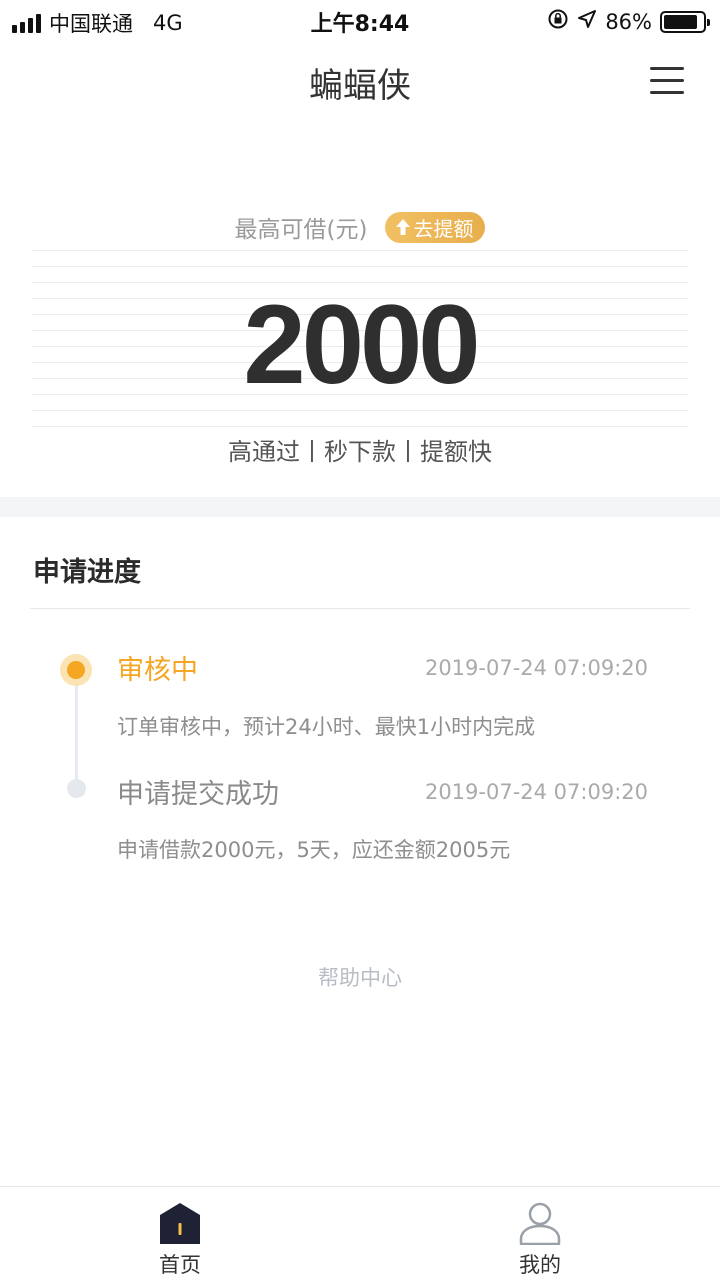  Describe the element at coordinates (540, 1265) in the screenshot. I see `tab-mine-label: 我的` at that location.